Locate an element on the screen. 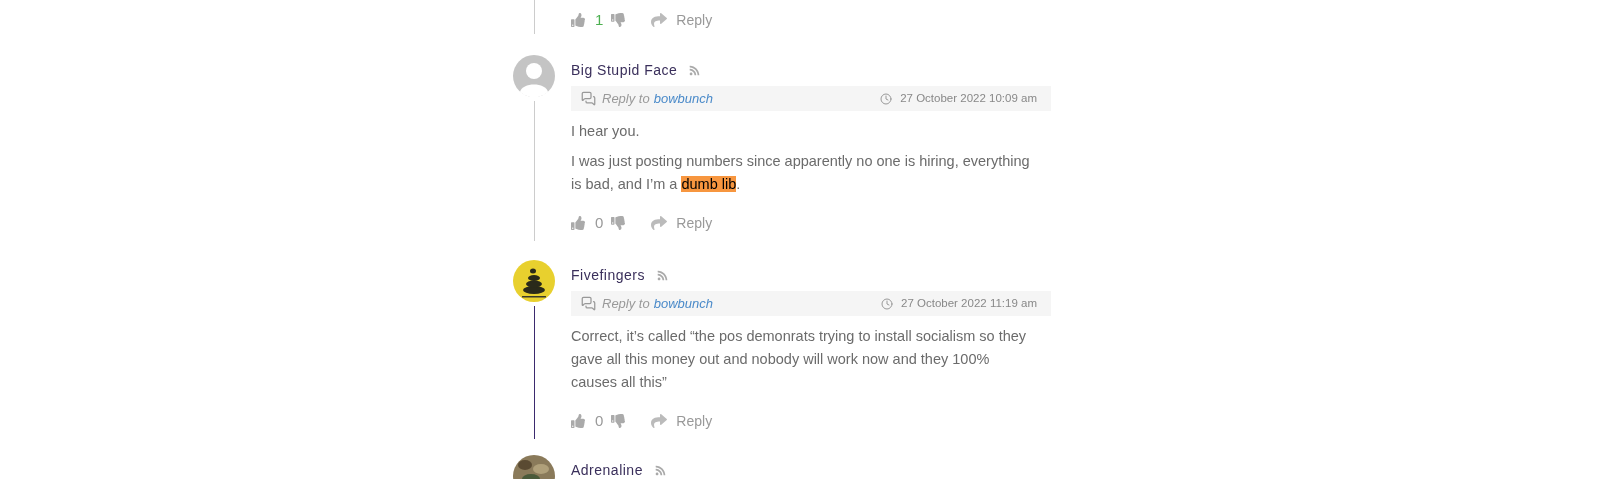 The width and height of the screenshot is (1622, 479). comment-date: 27 October 2022 10:09 am is located at coordinates (968, 98).